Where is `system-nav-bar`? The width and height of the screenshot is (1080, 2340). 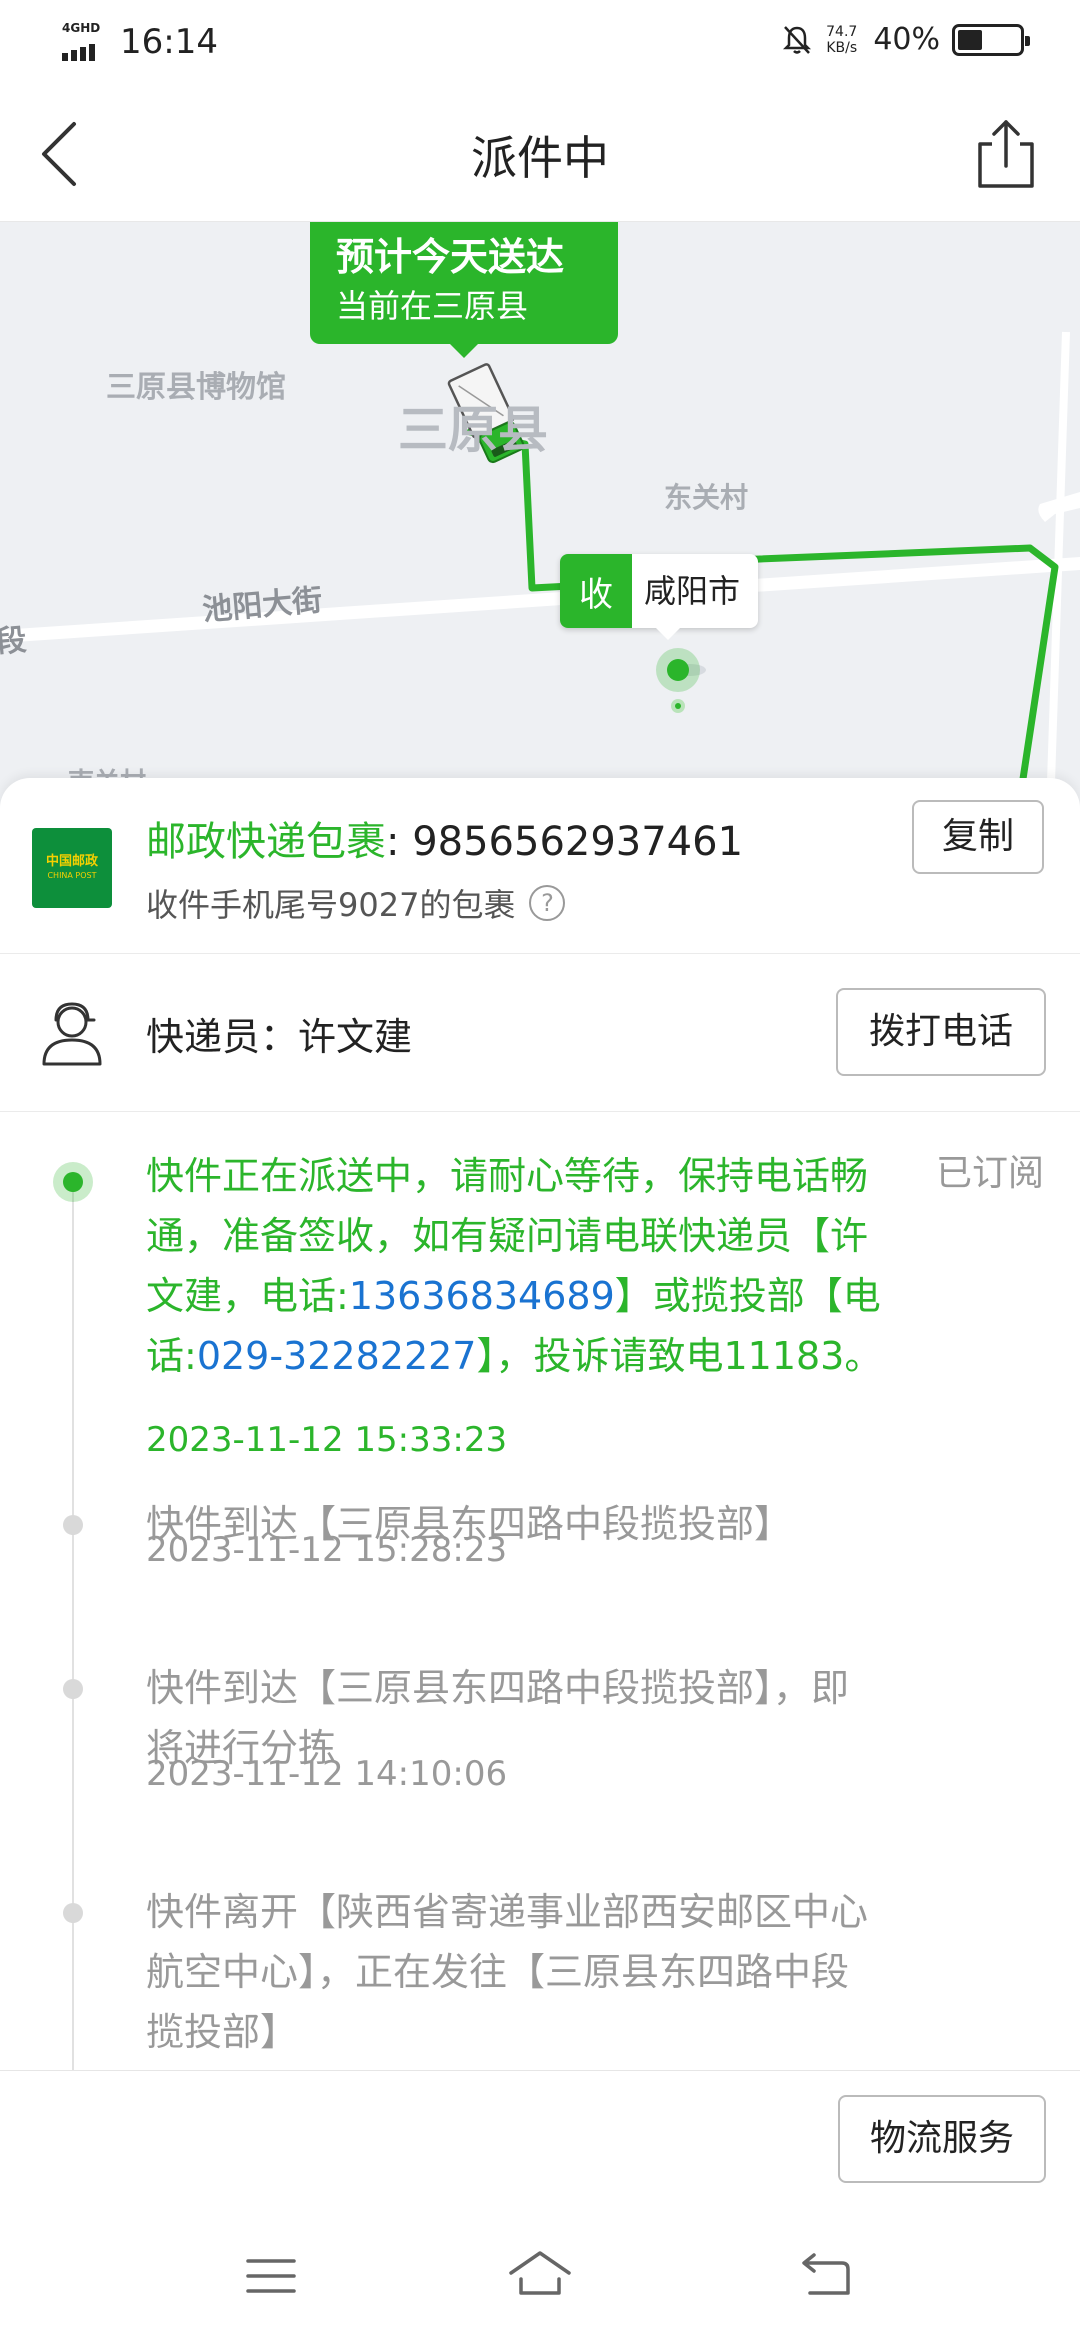 system-nav-bar is located at coordinates (540, 2276).